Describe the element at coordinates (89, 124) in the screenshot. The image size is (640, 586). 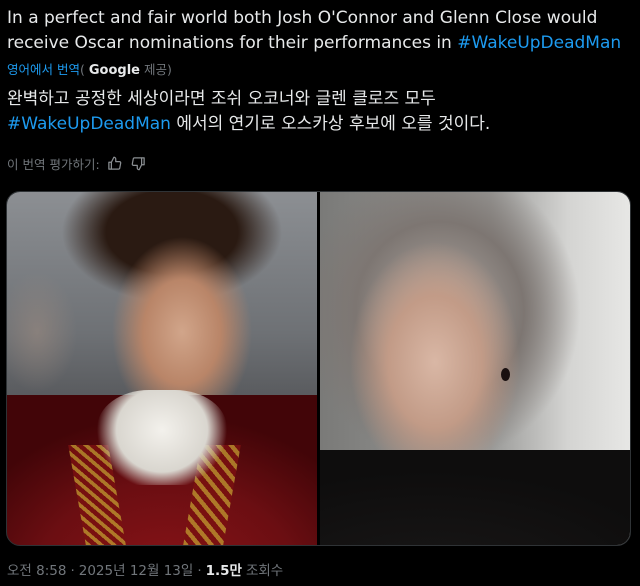
I see `translated-hashtag-link: #WakeUpDeadMan` at that location.